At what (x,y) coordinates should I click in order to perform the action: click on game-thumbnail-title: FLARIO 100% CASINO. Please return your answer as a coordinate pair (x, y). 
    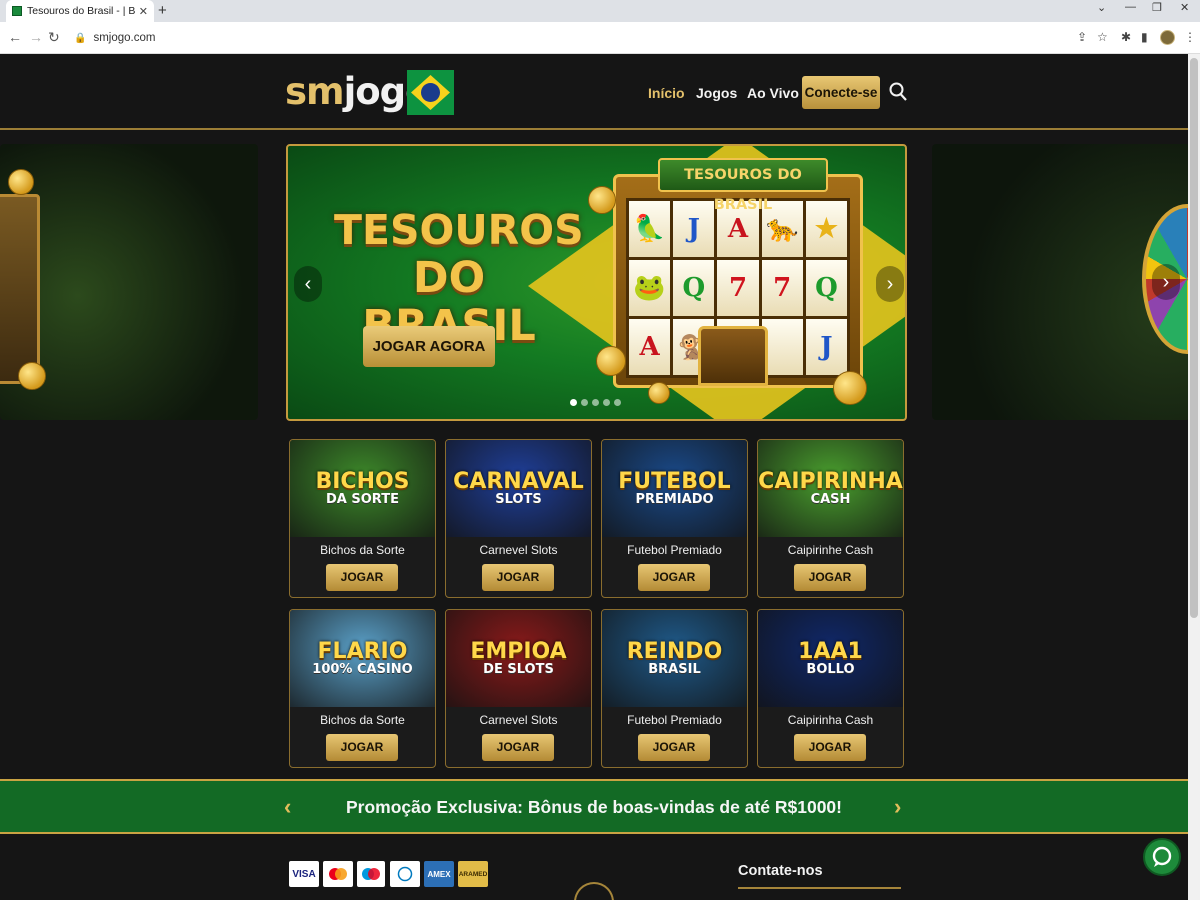
    Looking at the image, I should click on (362, 659).